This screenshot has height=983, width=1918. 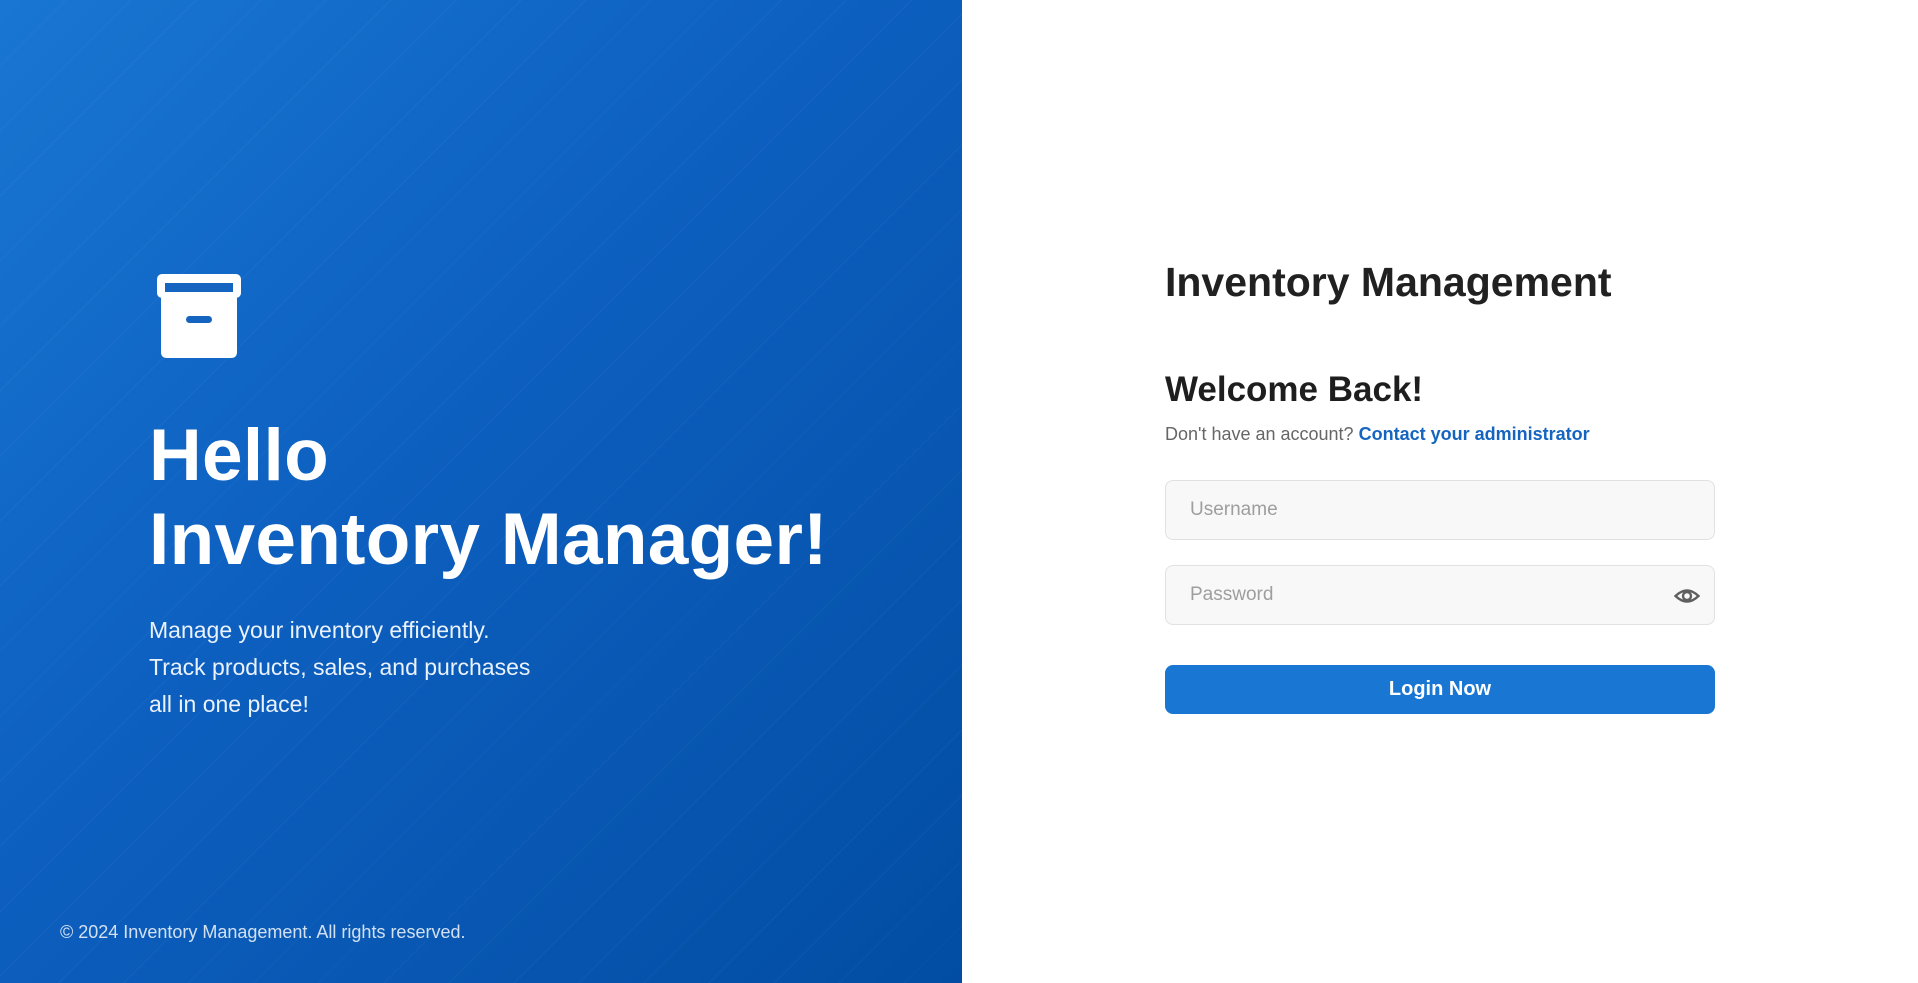 I want to click on password-field, so click(x=1440, y=595).